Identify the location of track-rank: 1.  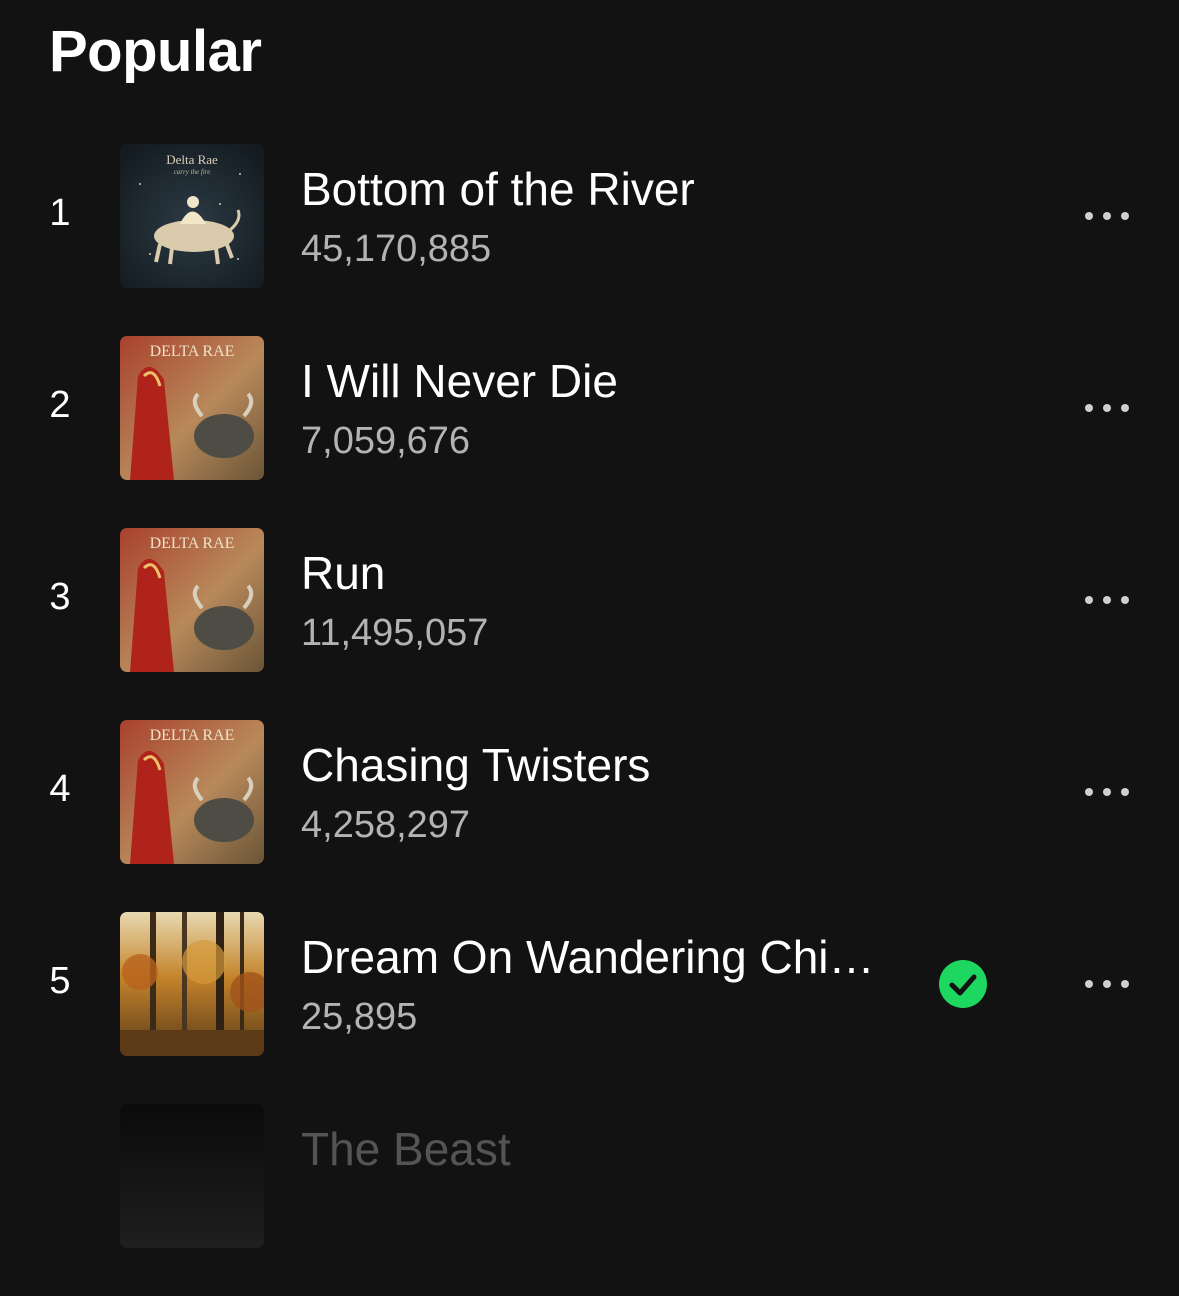
(60, 213).